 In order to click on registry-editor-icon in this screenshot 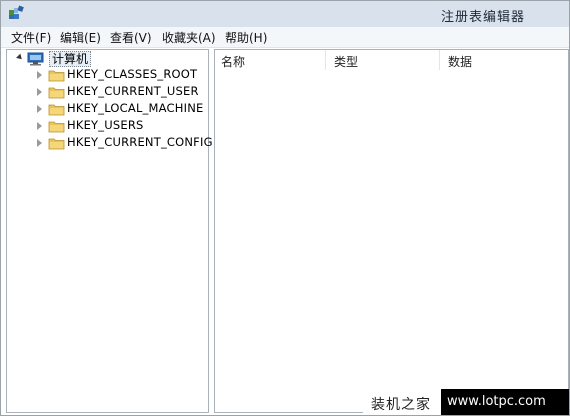, I will do `click(16, 13)`.